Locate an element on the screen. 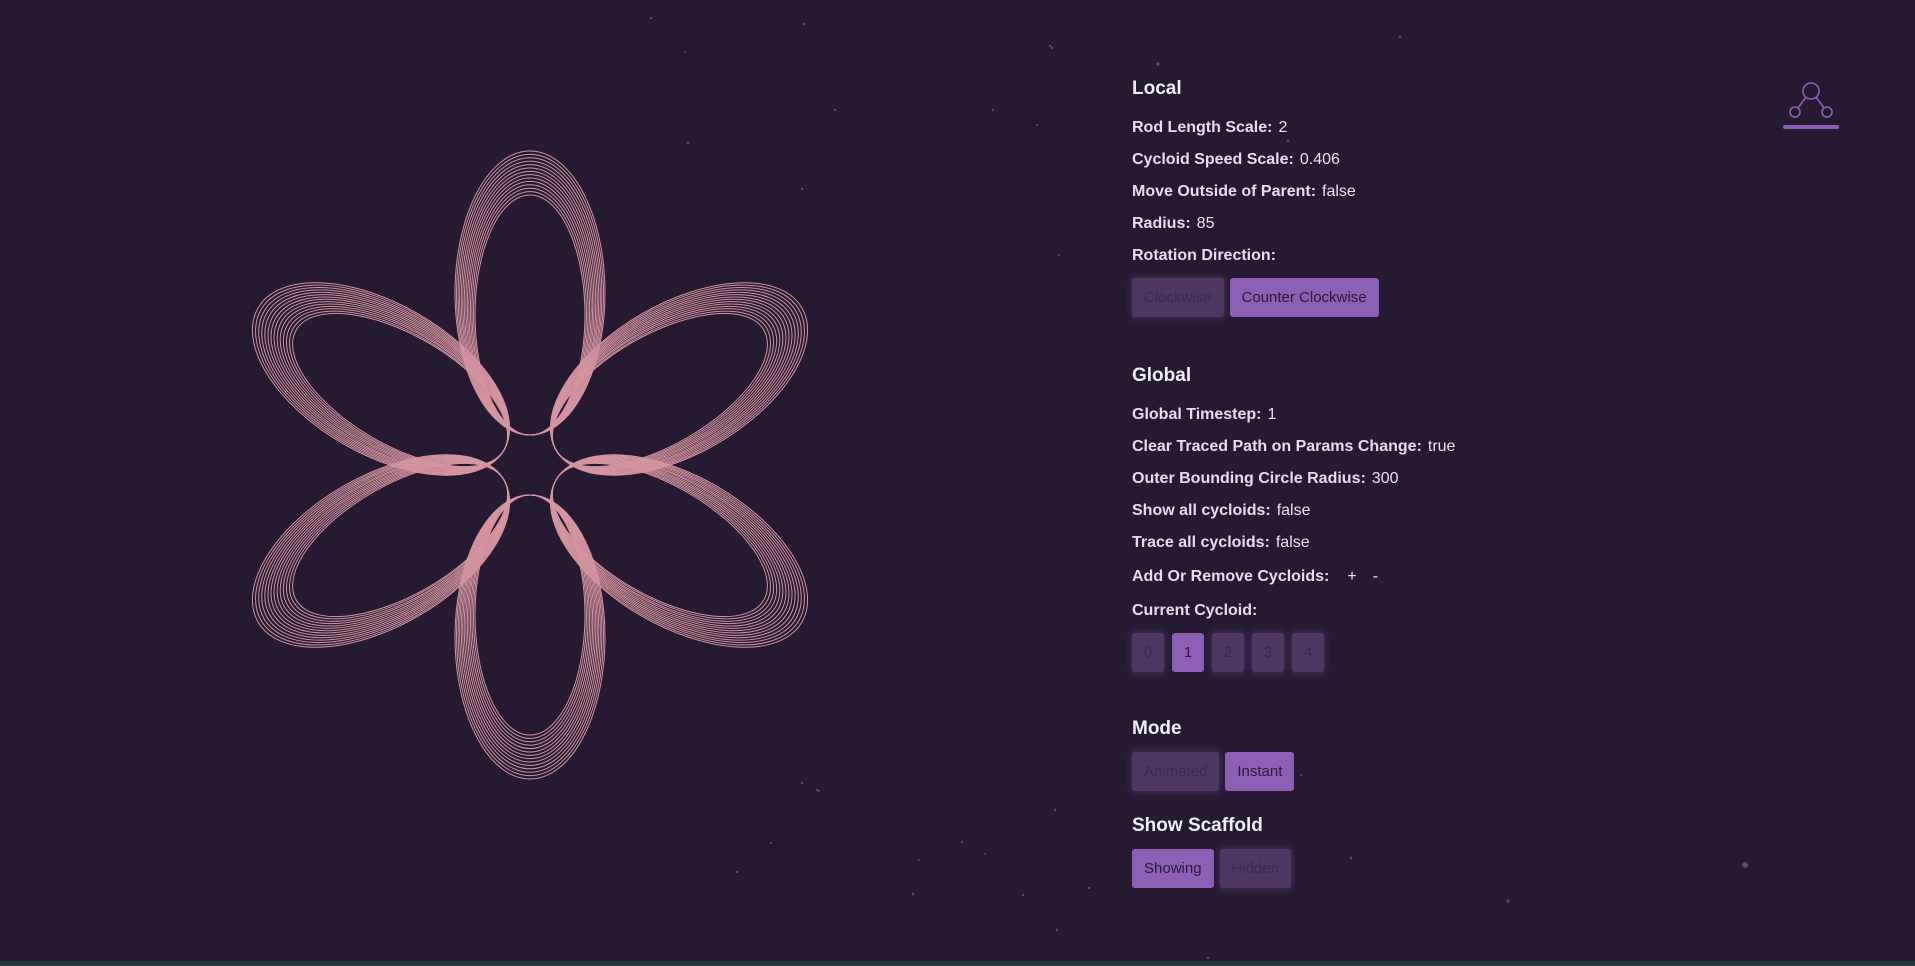  animated-mode-button: Animated is located at coordinates (1176, 771).